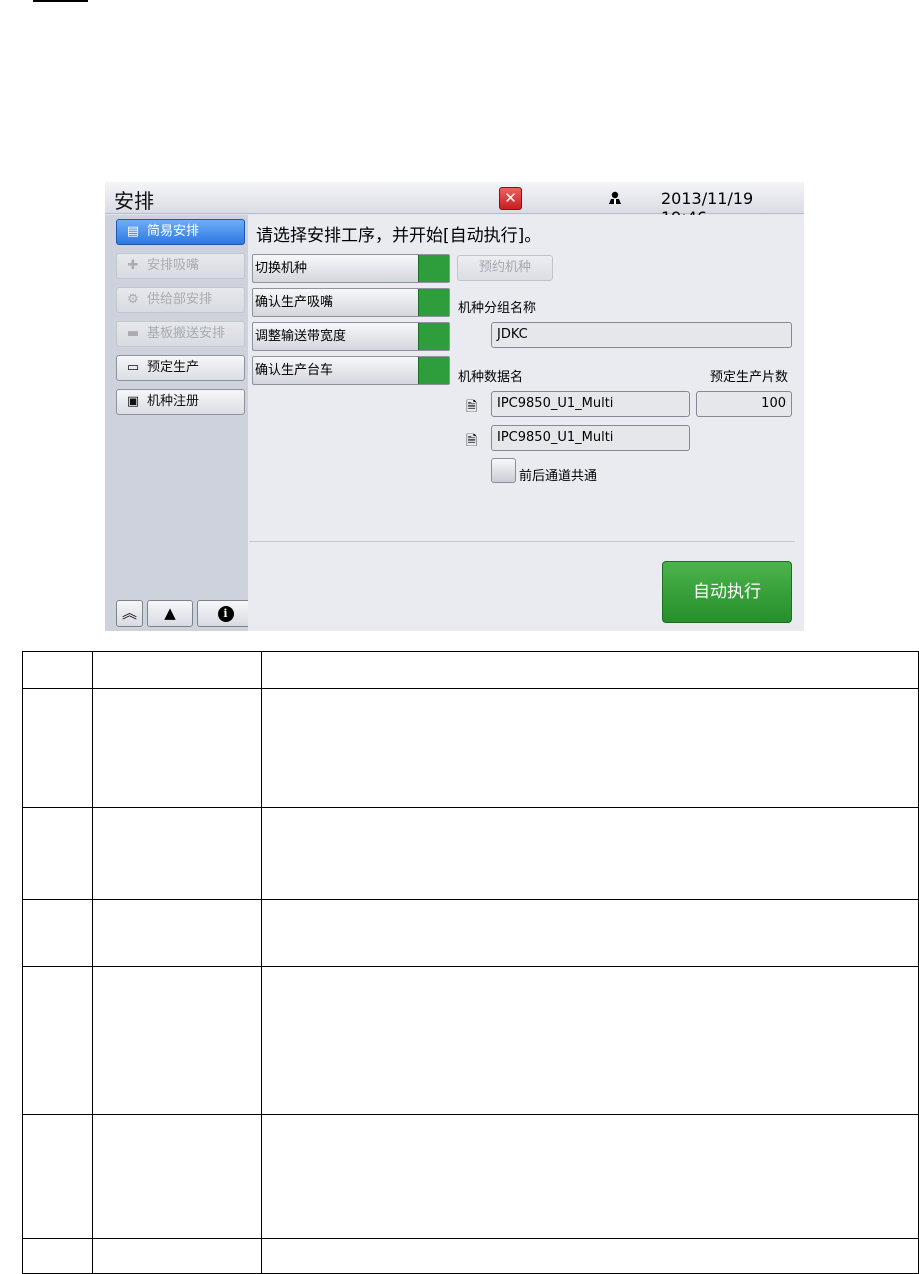 The width and height of the screenshot is (919, 1274). I want to click on front-file-icon: 🗎, so click(472, 407).